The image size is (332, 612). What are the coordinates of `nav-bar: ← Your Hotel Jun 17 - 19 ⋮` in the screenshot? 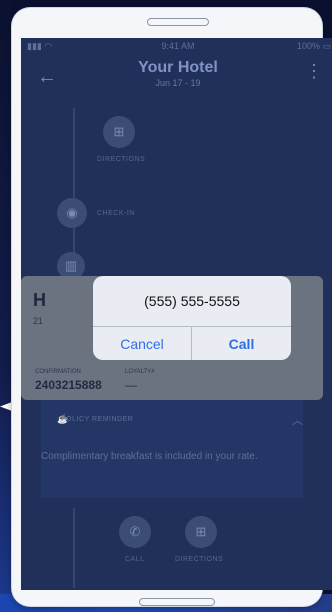 It's located at (176, 80).